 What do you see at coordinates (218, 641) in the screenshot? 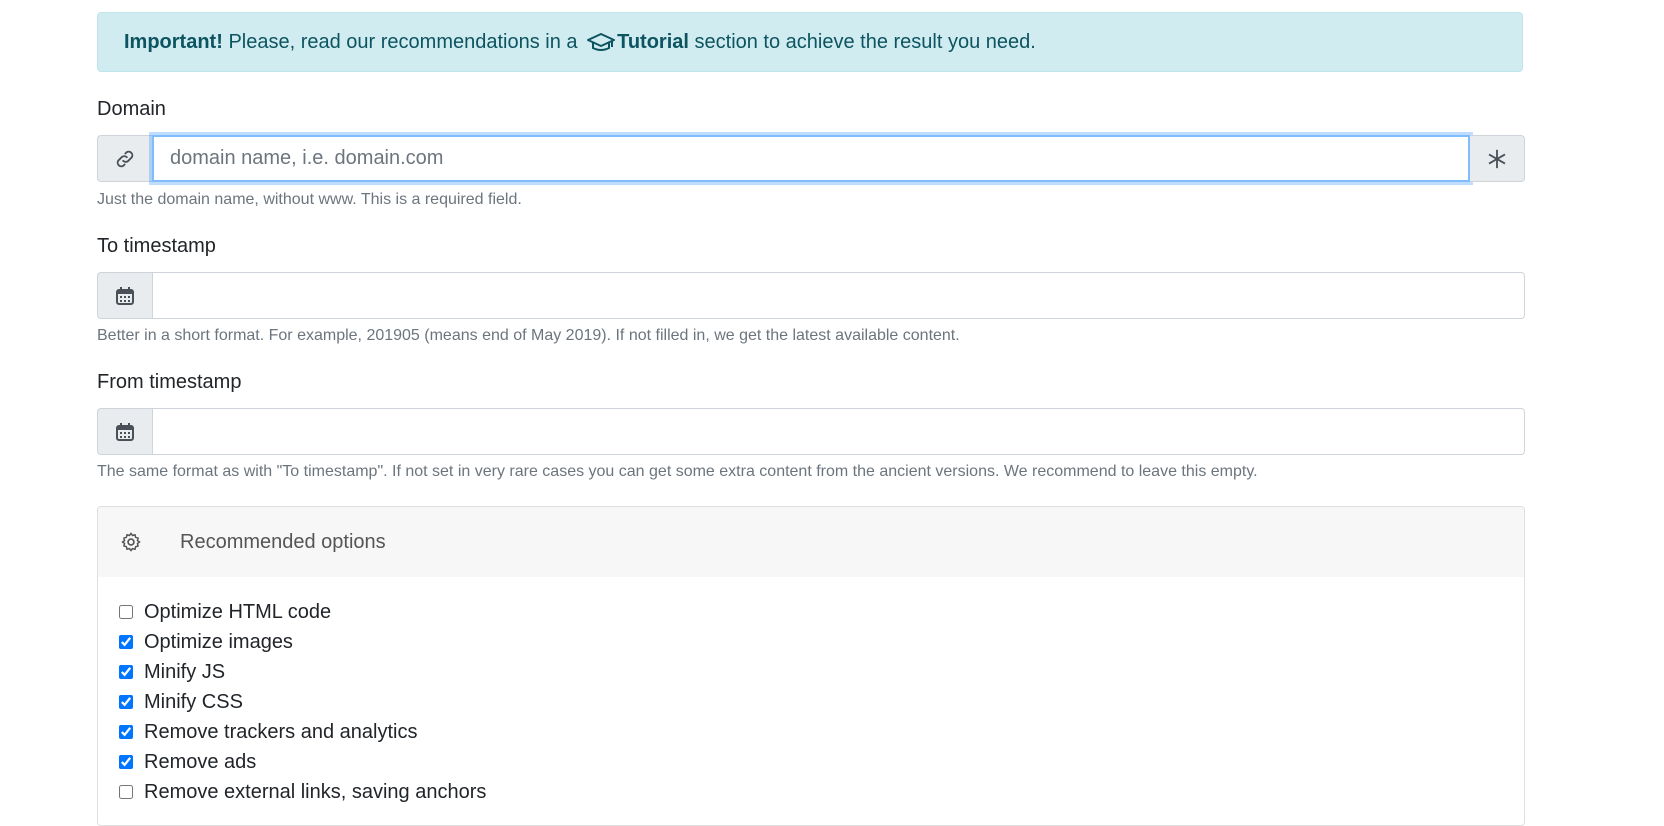
I see `option-label: Optimize images` at bounding box center [218, 641].